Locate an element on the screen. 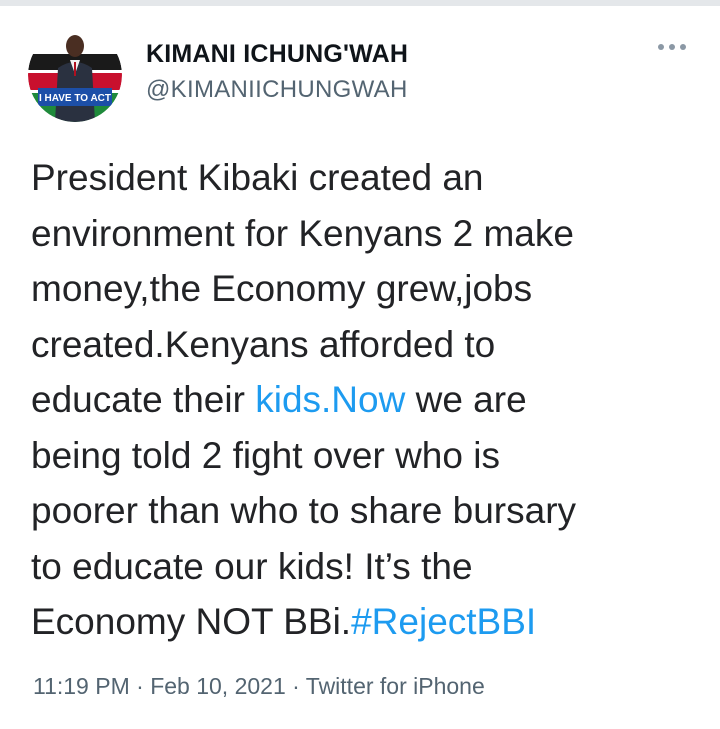 The image size is (720, 729). tweet-line: being told 2 fight over who is is located at coordinates (265, 455).